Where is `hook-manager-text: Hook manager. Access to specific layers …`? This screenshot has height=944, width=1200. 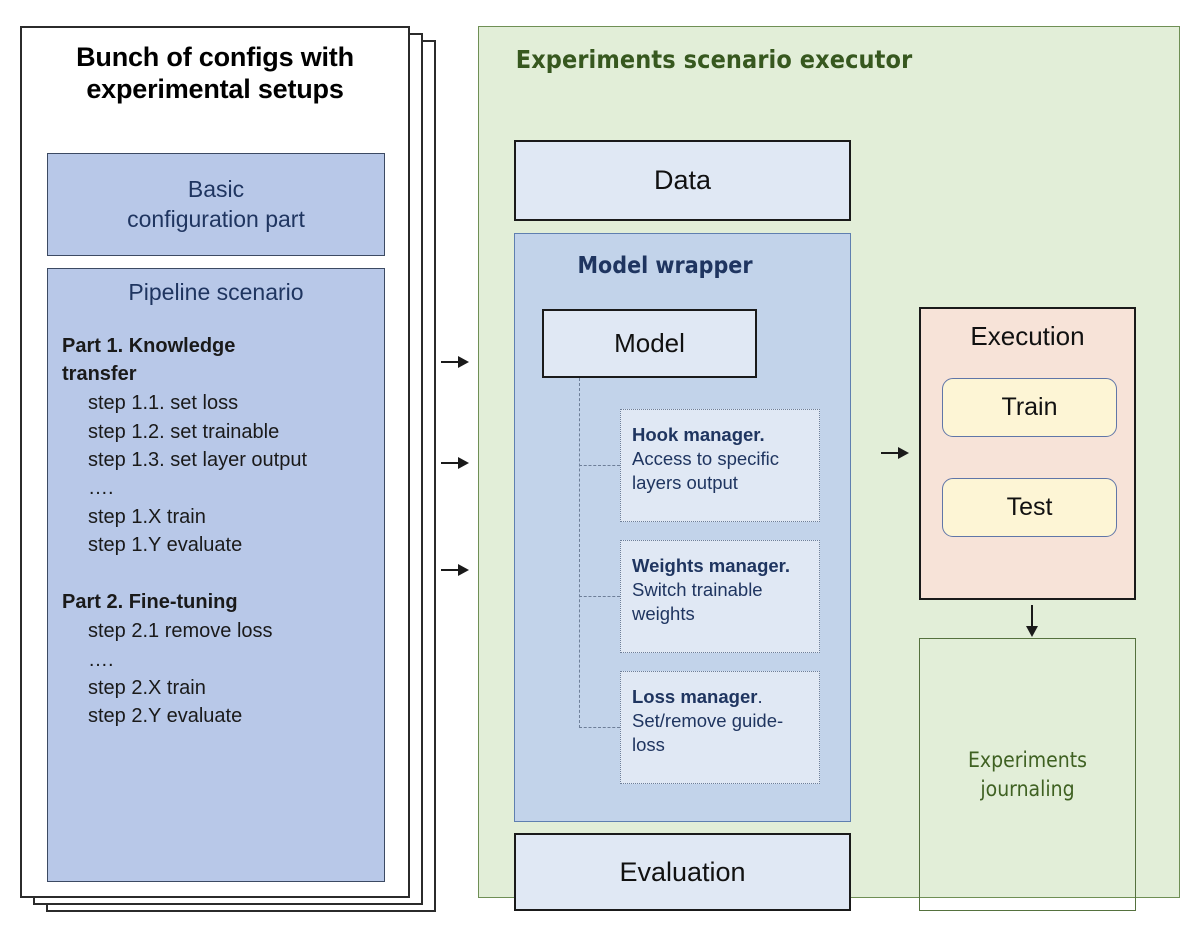 hook-manager-text: Hook manager. Access to specific layers … is located at coordinates (720, 459).